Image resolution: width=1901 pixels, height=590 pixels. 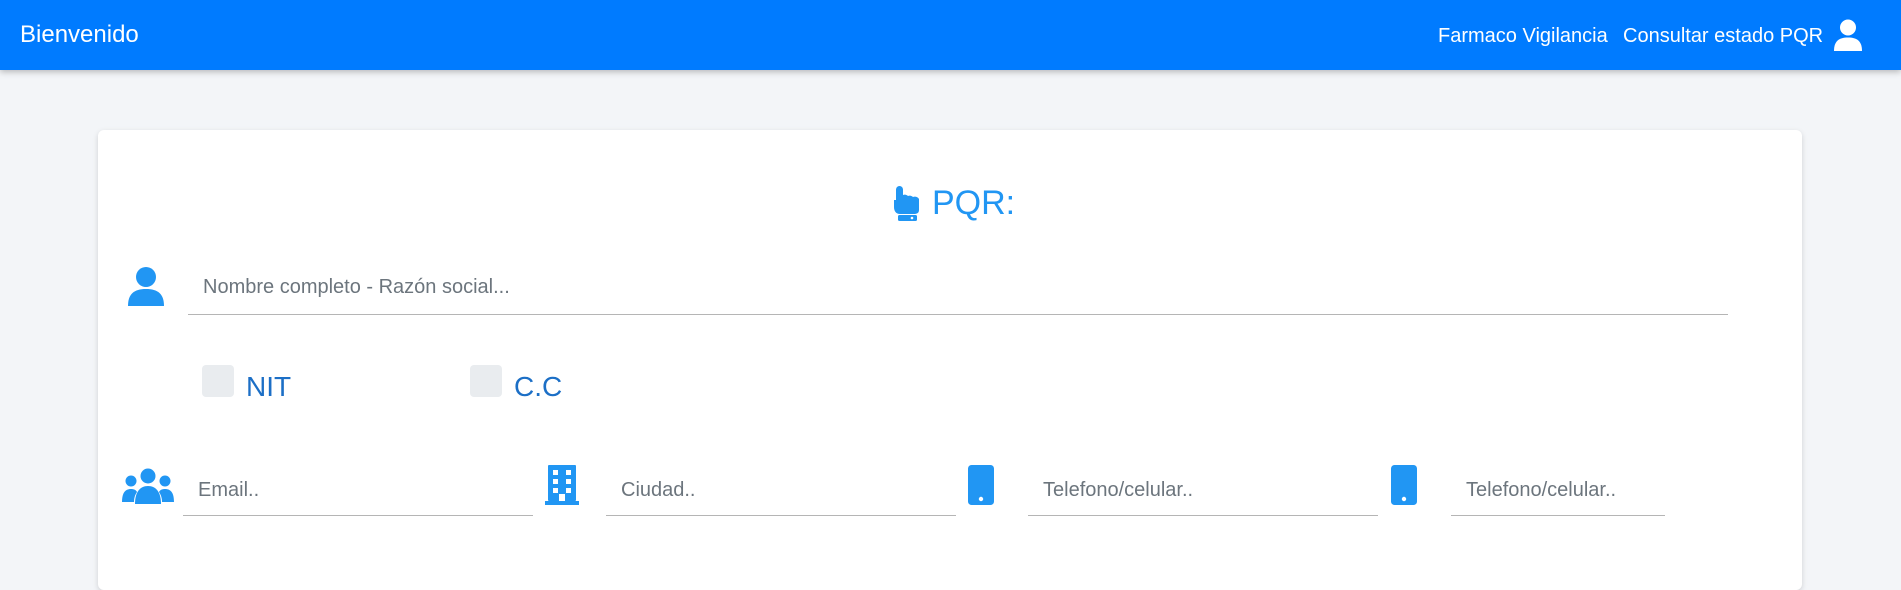 What do you see at coordinates (148, 486) in the screenshot?
I see `users-icon` at bounding box center [148, 486].